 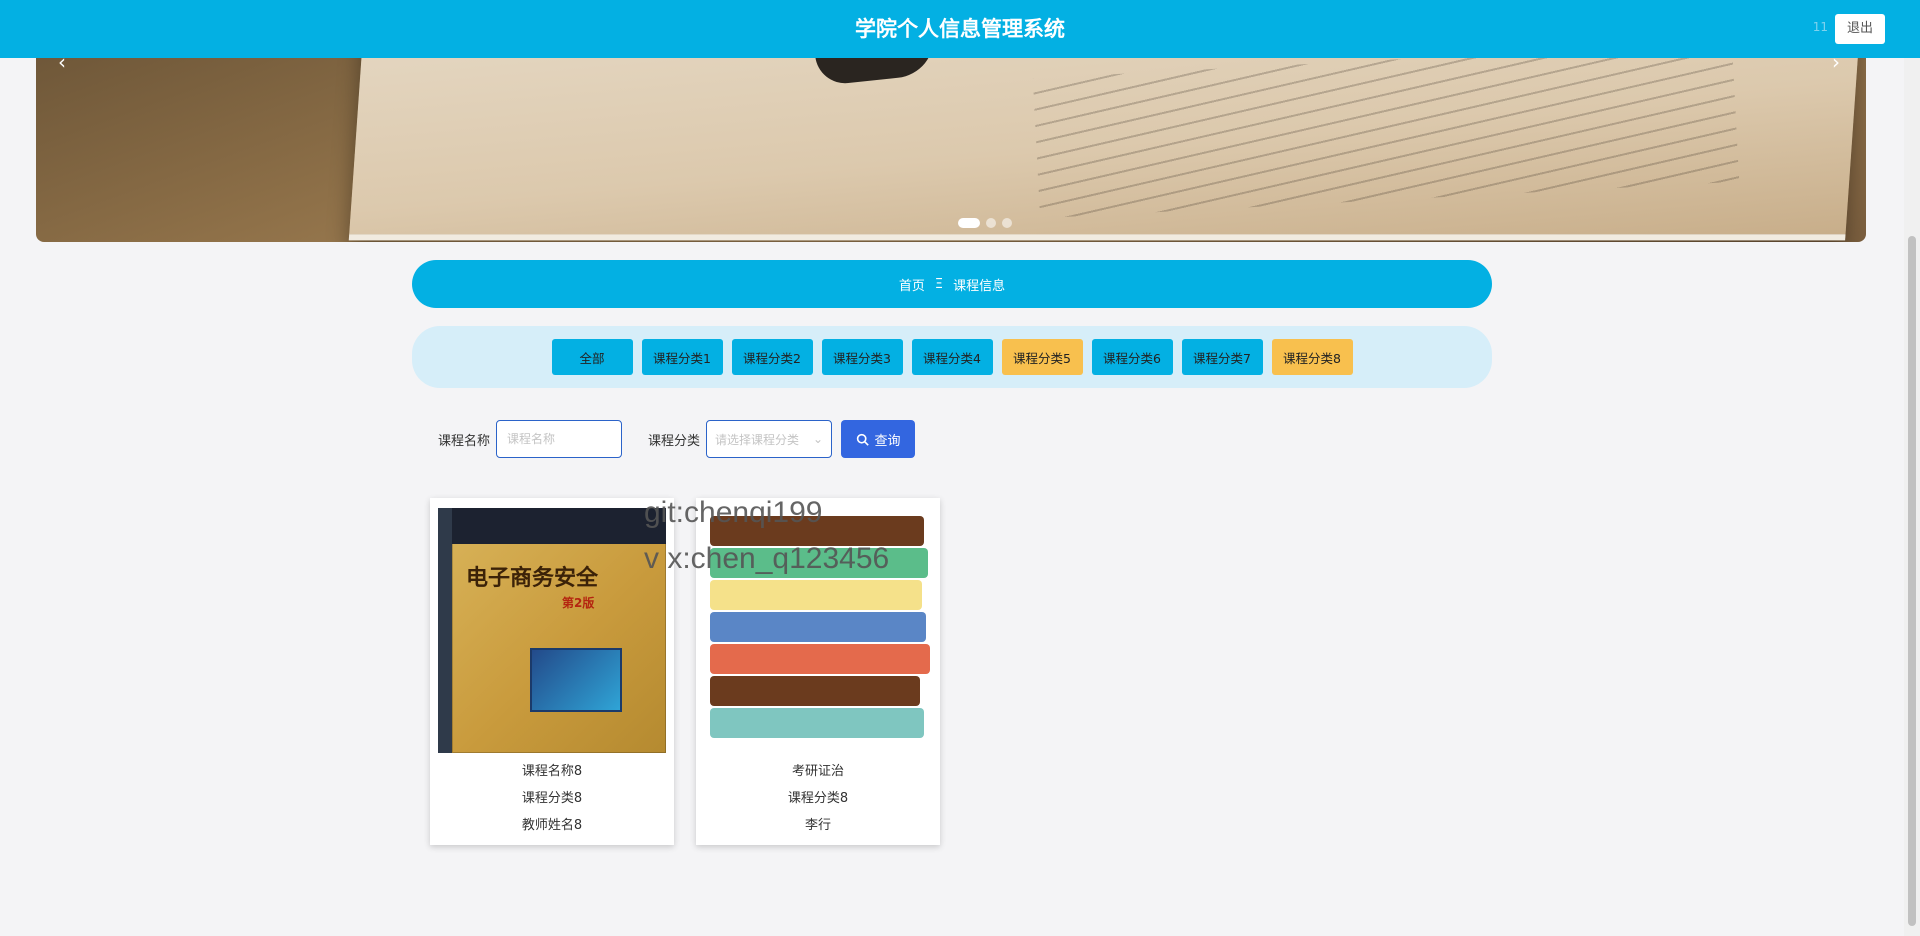 I want to click on user-name: 11, so click(x=1820, y=27).